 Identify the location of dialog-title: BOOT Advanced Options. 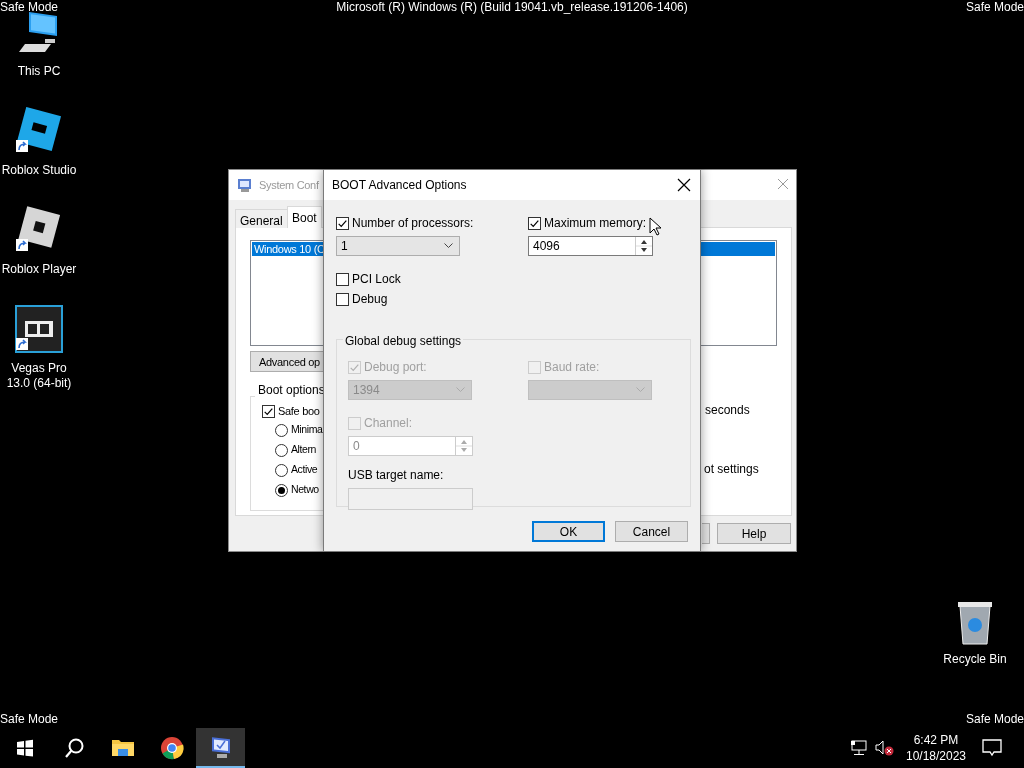
(399, 185).